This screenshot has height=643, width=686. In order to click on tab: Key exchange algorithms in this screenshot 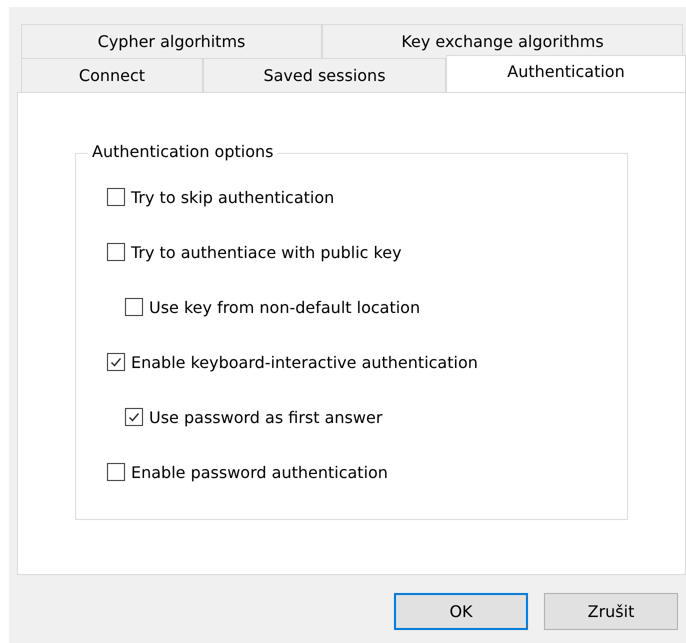, I will do `click(502, 41)`.